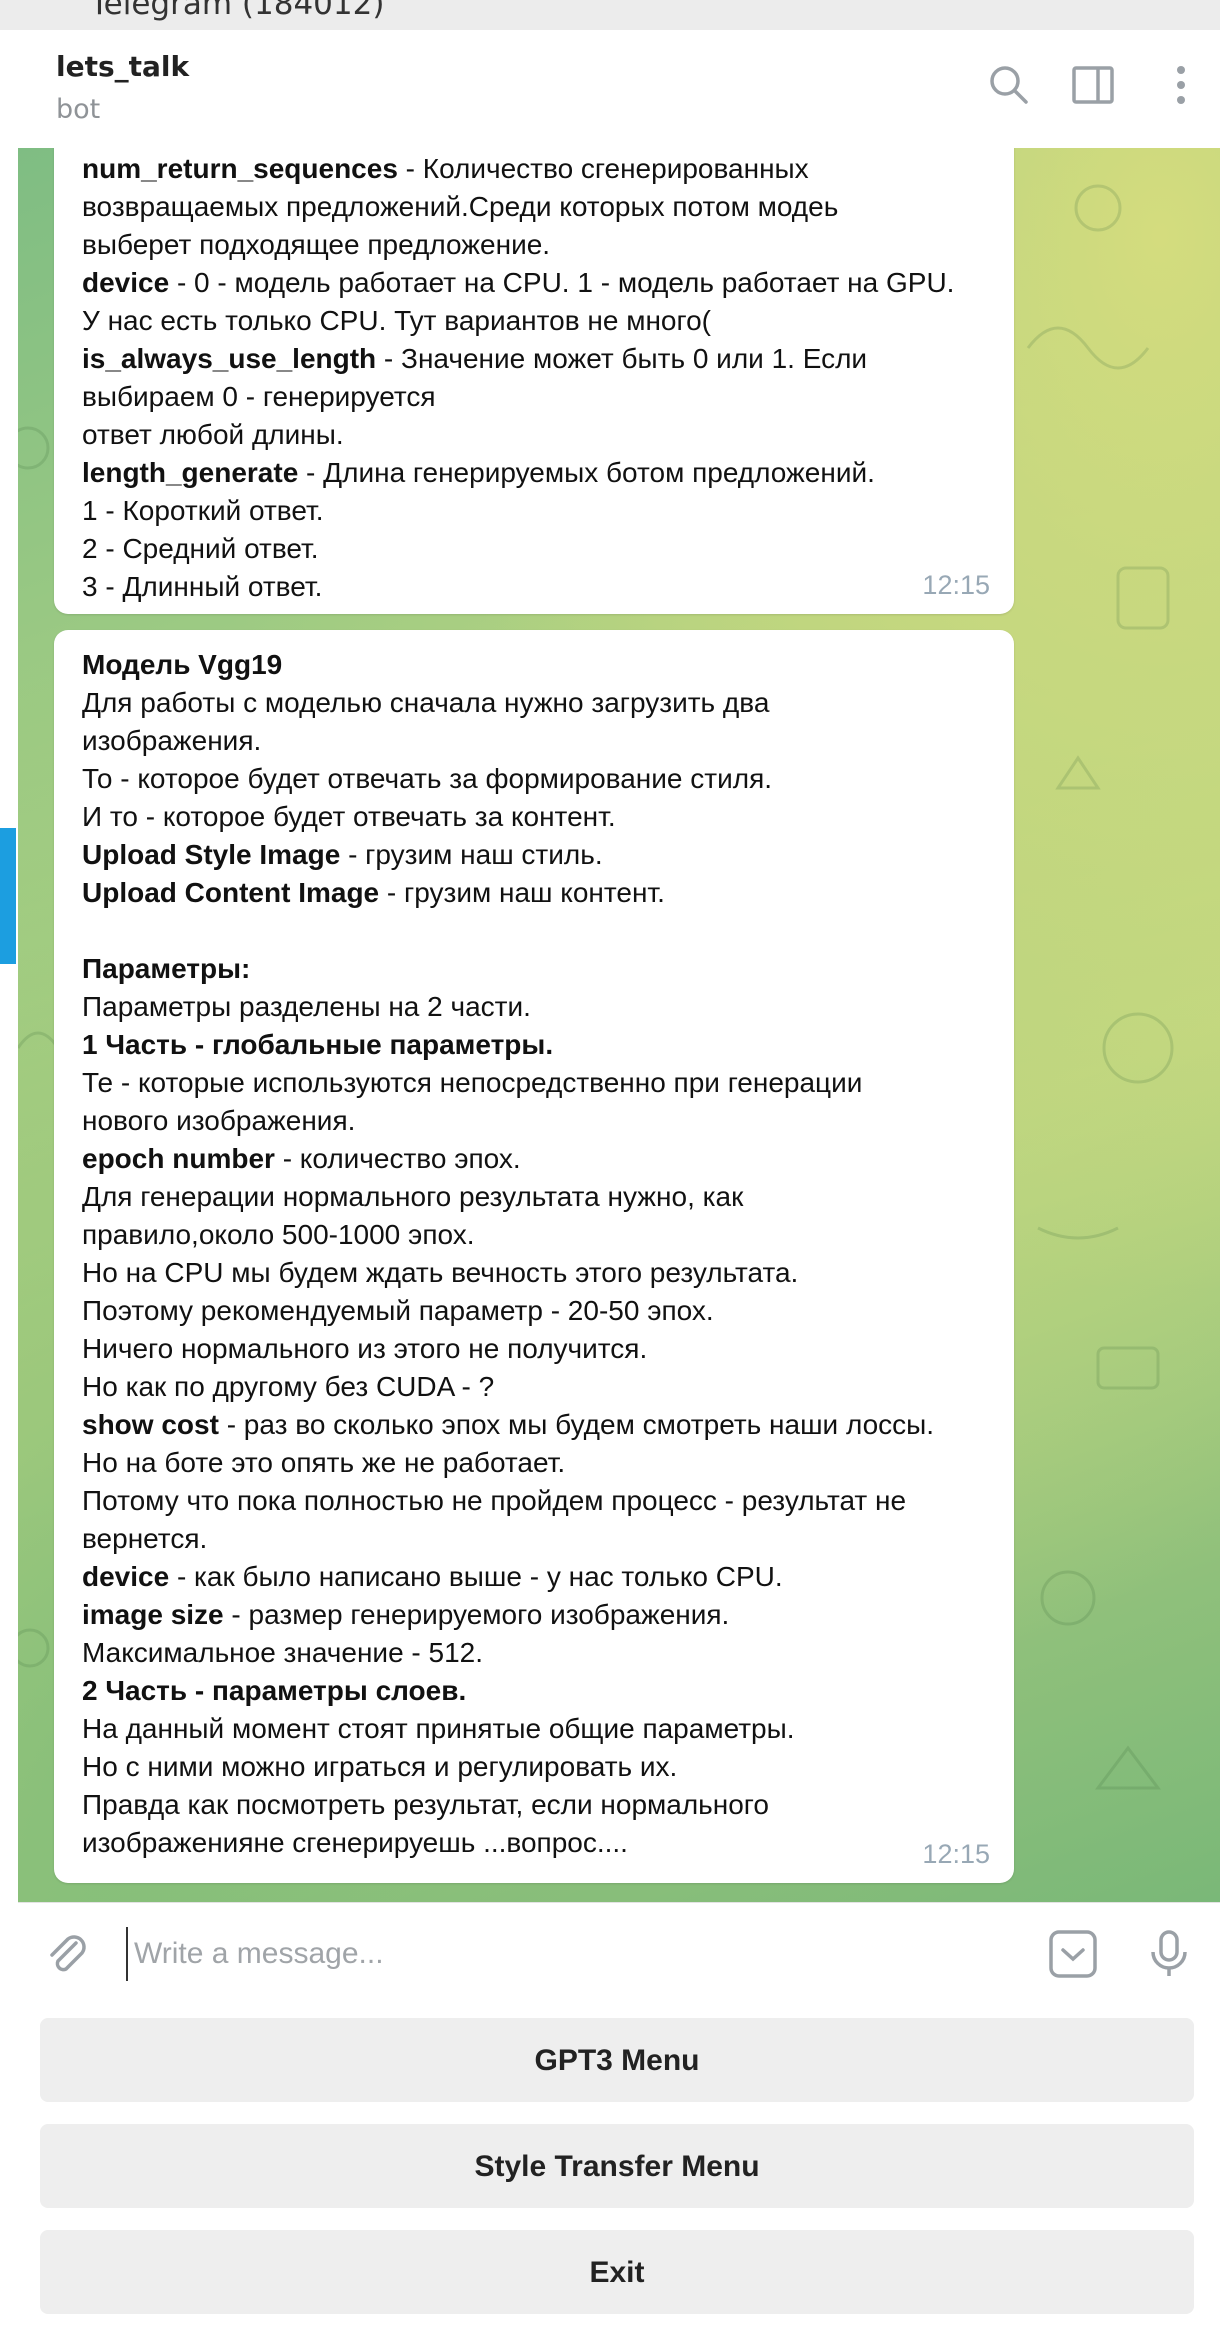 This screenshot has width=1220, height=2326. Describe the element at coordinates (178, 1158) in the screenshot. I see `bold-text: epoch number` at that location.